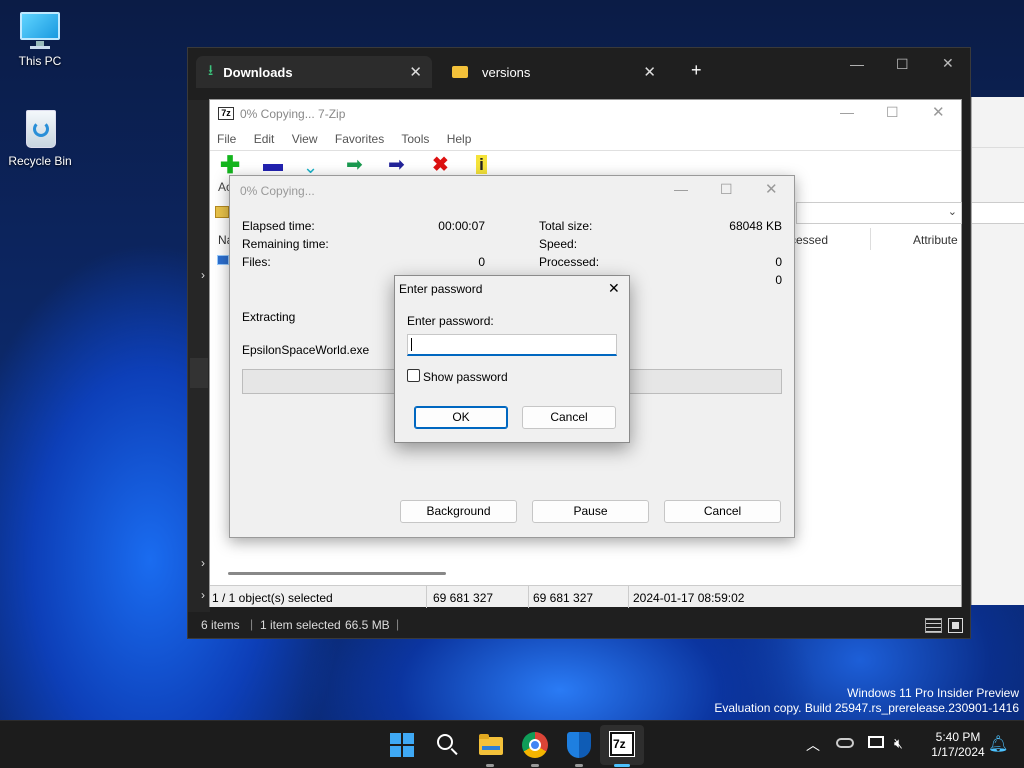 Image resolution: width=1024 pixels, height=768 pixels. What do you see at coordinates (481, 164) in the screenshot?
I see `info-icon: i` at bounding box center [481, 164].